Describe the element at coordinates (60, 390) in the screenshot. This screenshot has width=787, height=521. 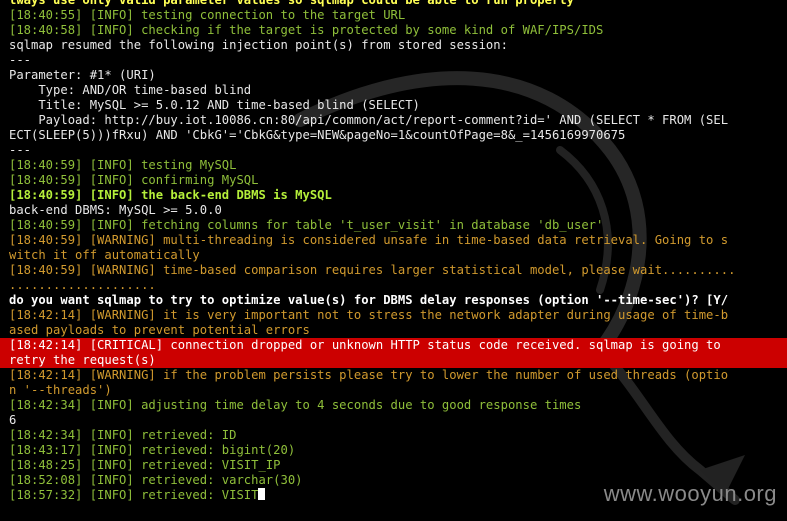
I see `terminal-line: n '--threads')` at that location.